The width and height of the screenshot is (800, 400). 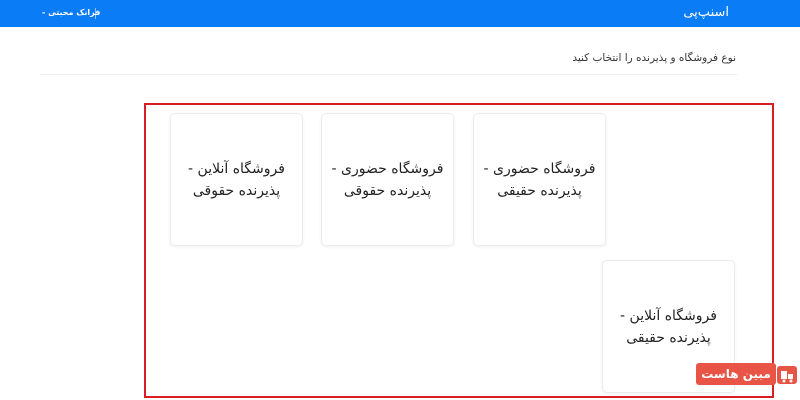 I want to click on option-card-instore-individual: فروشگاه حضوری - پذیرنده حقیقی, so click(x=539, y=179).